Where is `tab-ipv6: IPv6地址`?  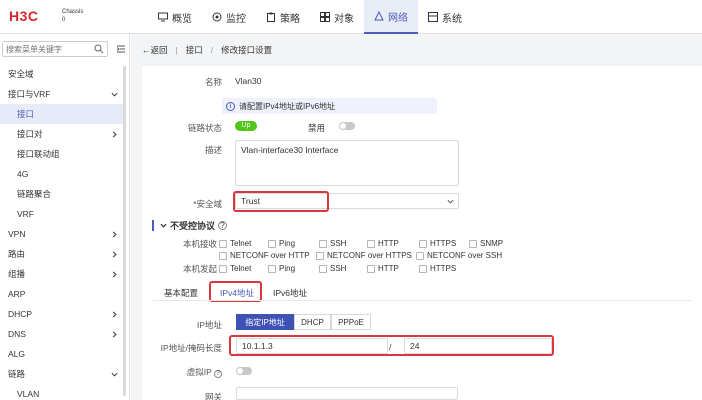
tab-ipv6: IPv6地址 is located at coordinates (290, 293).